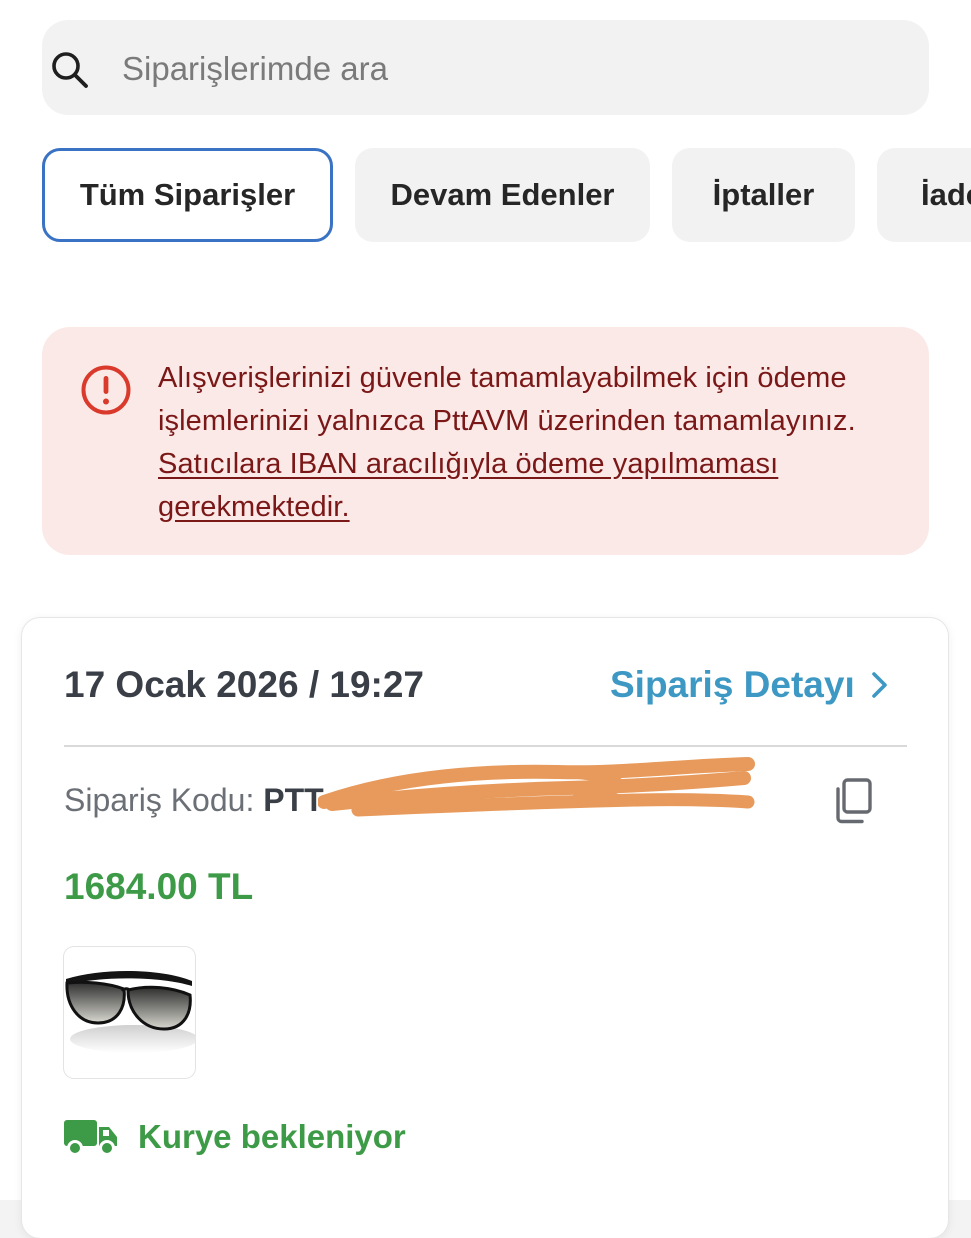 This screenshot has width=971, height=1238. I want to click on tab-returns: İade, so click(924, 195).